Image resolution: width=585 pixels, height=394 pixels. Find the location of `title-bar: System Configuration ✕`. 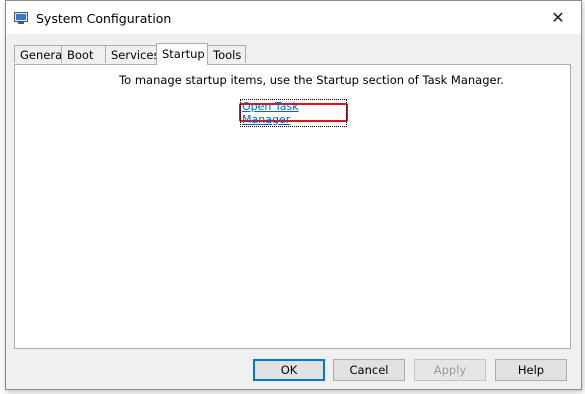

title-bar: System Configuration ✕ is located at coordinates (293, 17).